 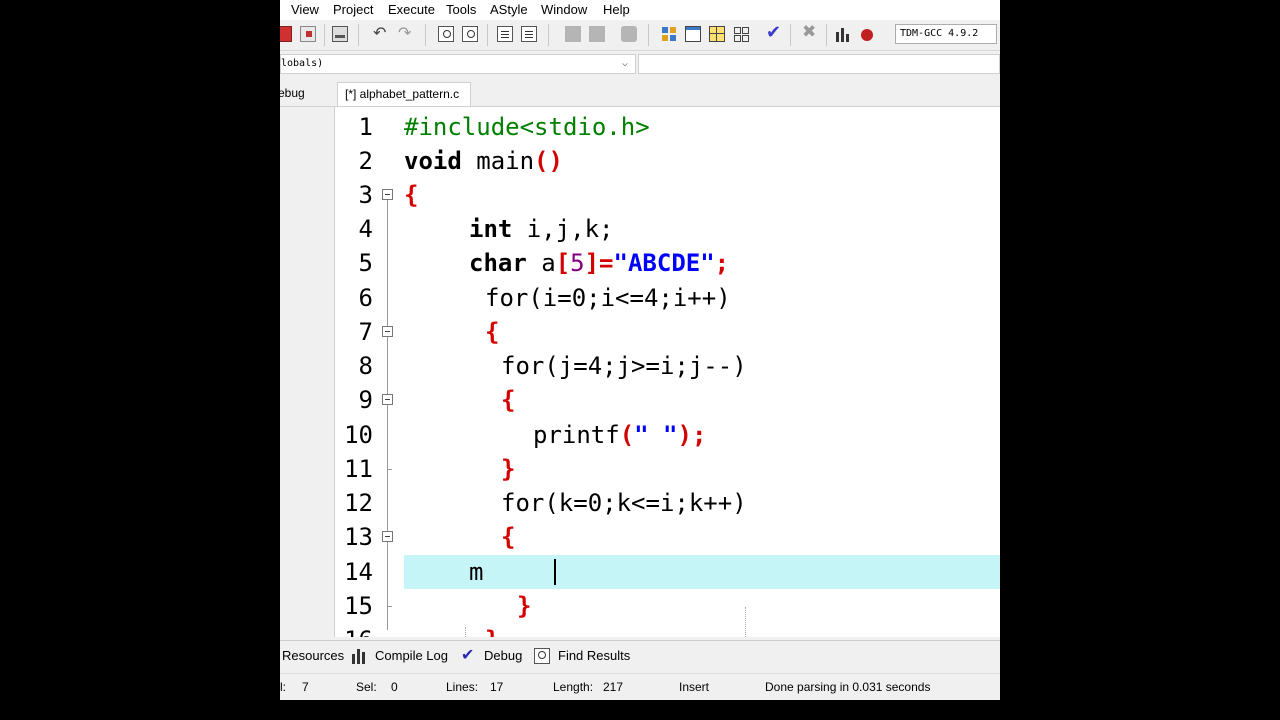 I want to click on scope-select: lobals) ⌵, so click(x=458, y=64).